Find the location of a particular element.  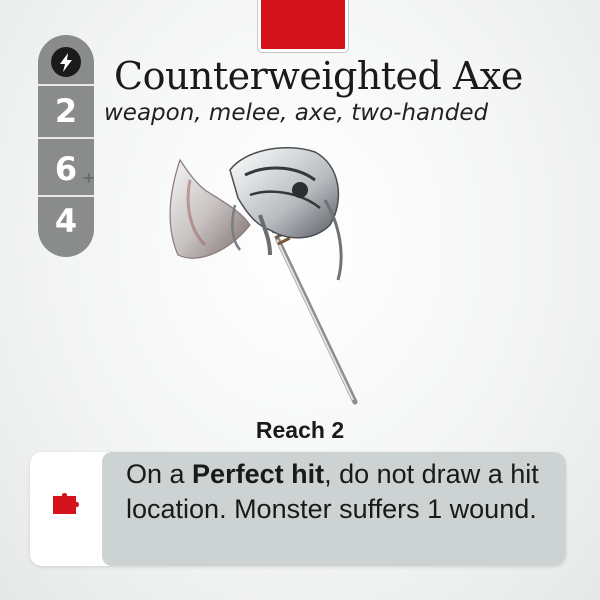

stat-column: 2 6 4 is located at coordinates (66, 146).